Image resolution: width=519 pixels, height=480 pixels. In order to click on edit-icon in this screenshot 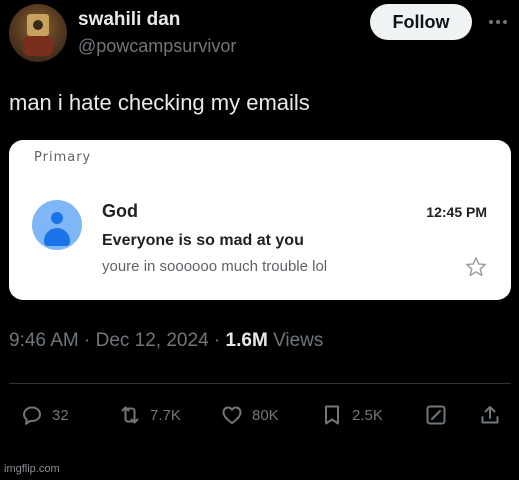, I will do `click(436, 415)`.